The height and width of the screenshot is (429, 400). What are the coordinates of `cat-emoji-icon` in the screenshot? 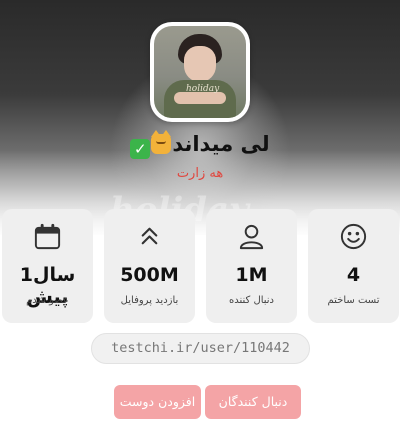 It's located at (161, 142).